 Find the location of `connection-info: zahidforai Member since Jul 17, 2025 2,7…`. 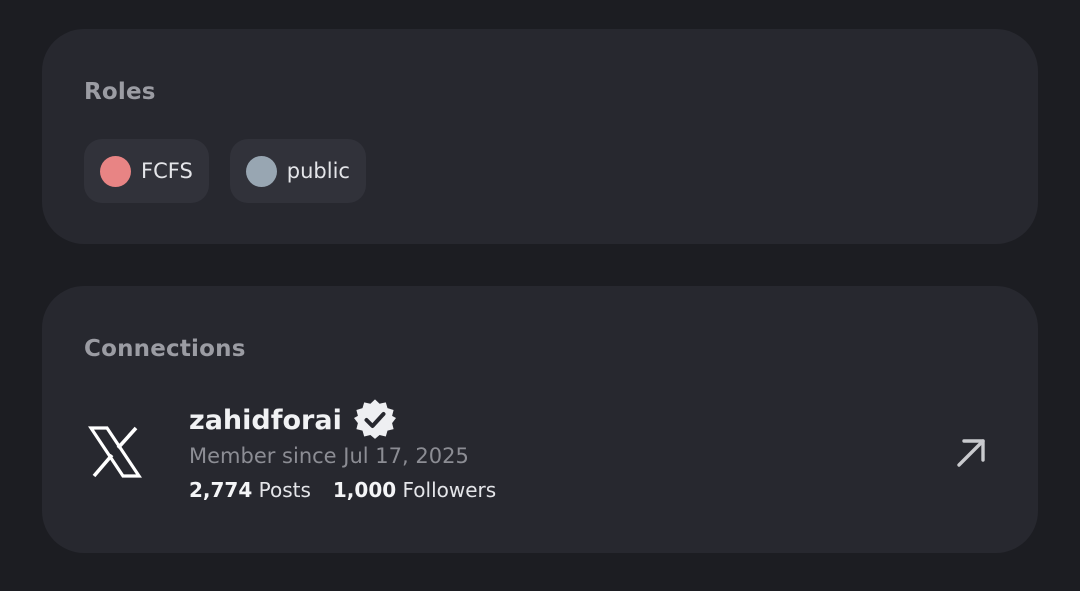

connection-info: zahidforai Member since Jul 17, 2025 2,7… is located at coordinates (342, 450).